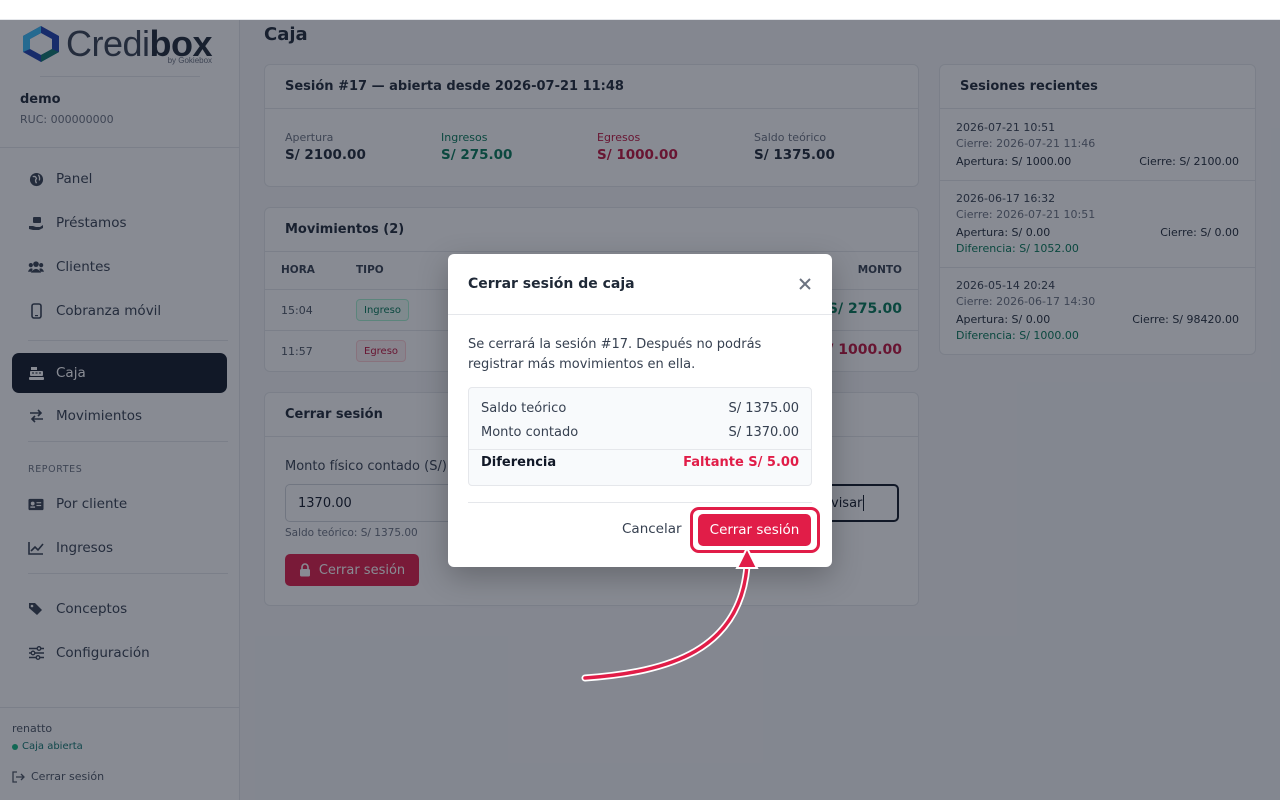 The image size is (1280, 800). I want to click on browser-top-strip, so click(640, 10).